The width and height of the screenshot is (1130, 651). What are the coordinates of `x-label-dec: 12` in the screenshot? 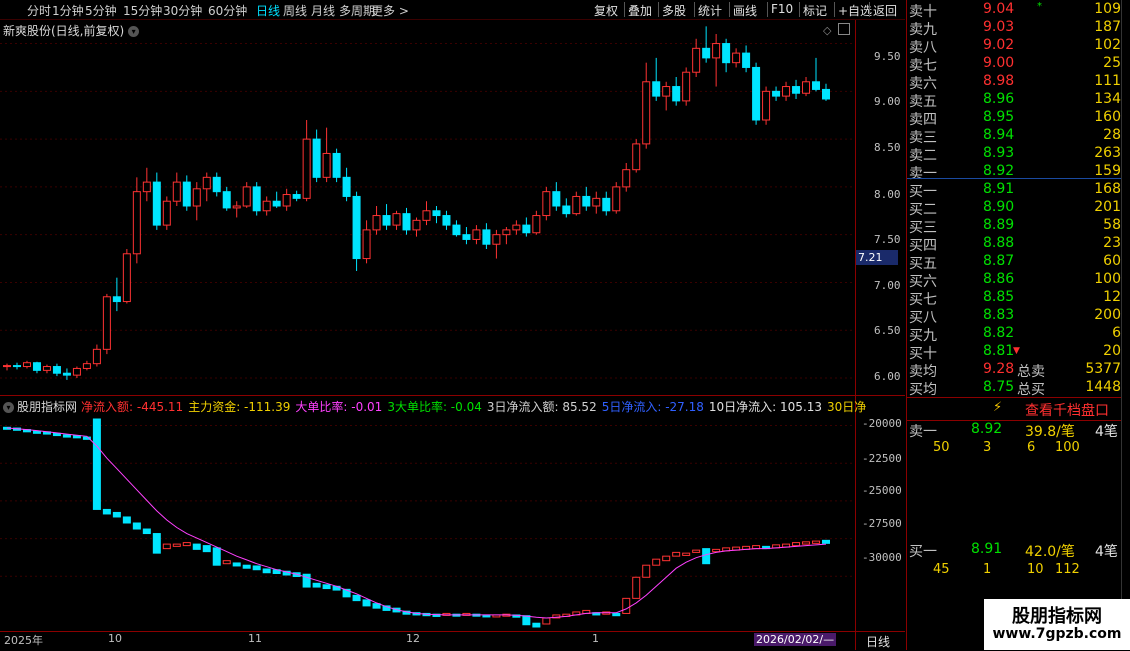 It's located at (413, 638).